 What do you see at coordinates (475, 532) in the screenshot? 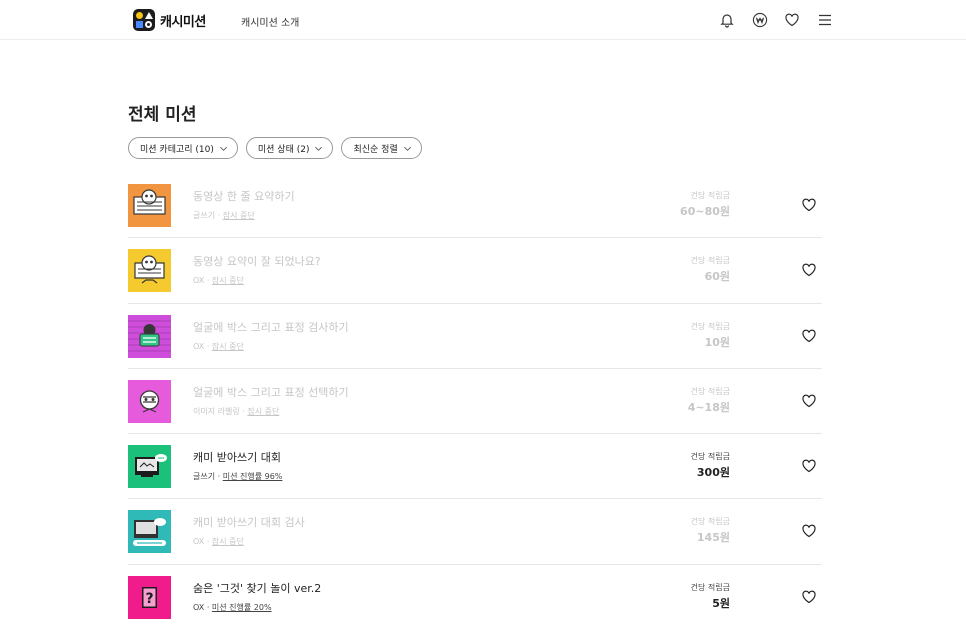
I see `mission-row: 캐미 받아쓰기 대회 검사 OX · 잠시 중단 건당 적립금 145원` at bounding box center [475, 532].